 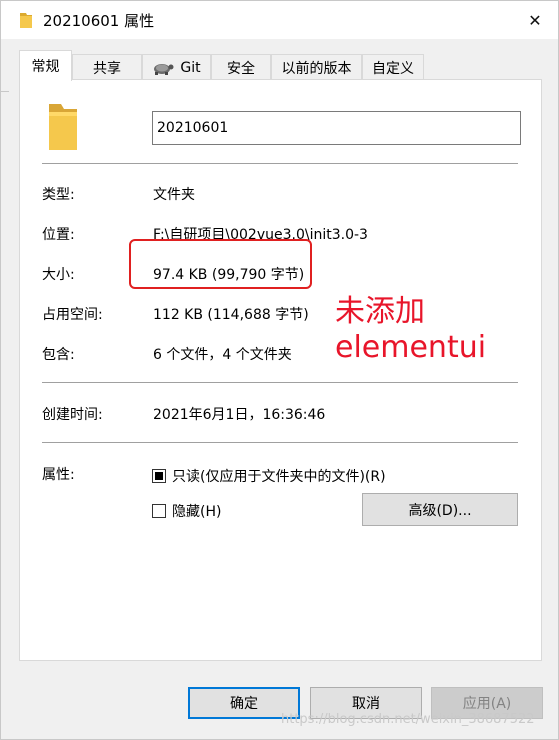 I want to click on background-line, so click(x=5, y=91).